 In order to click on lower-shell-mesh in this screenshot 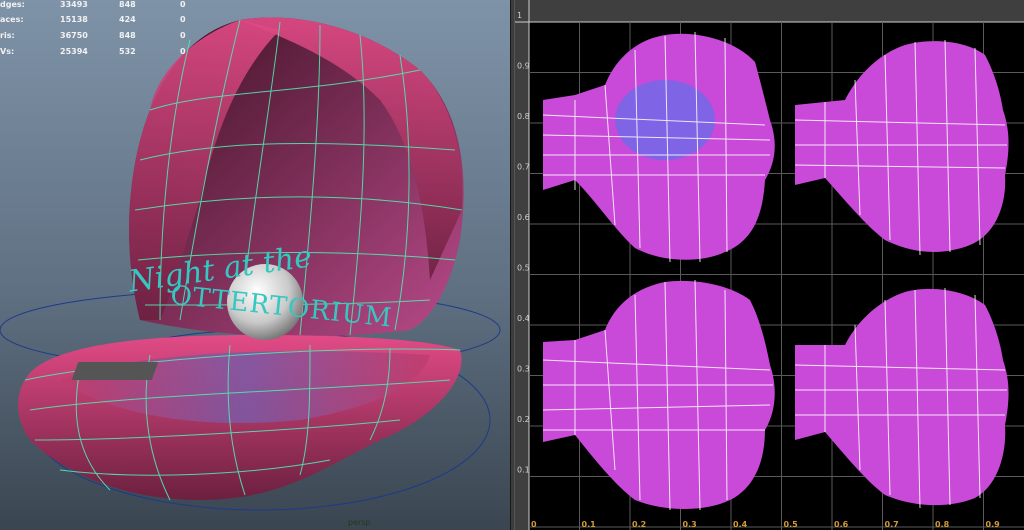, I will do `click(240, 418)`.